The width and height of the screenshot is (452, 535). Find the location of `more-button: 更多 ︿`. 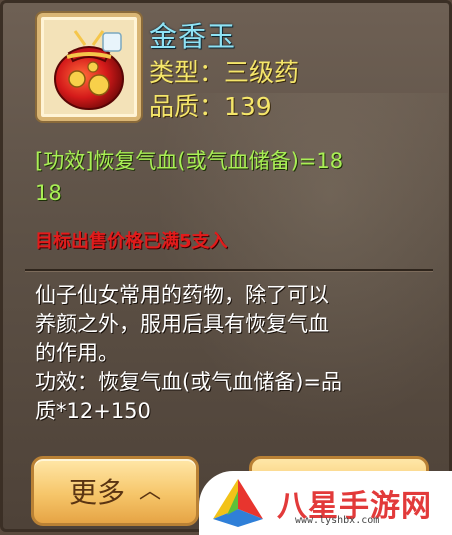

more-button: 更多 ︿ is located at coordinates (115, 491).